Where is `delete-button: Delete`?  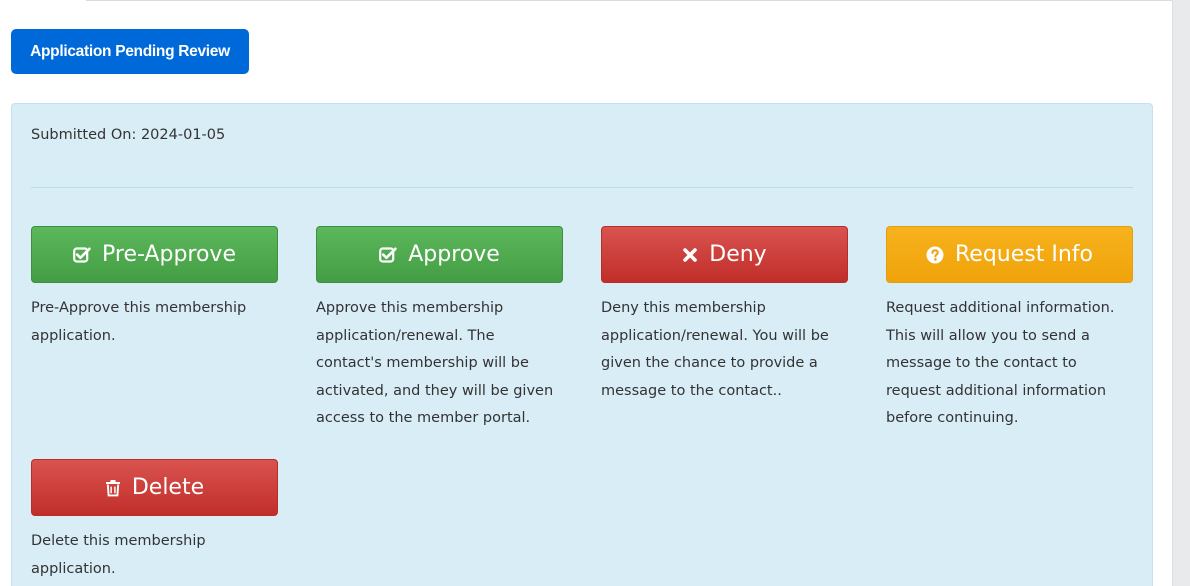 delete-button: Delete is located at coordinates (154, 487).